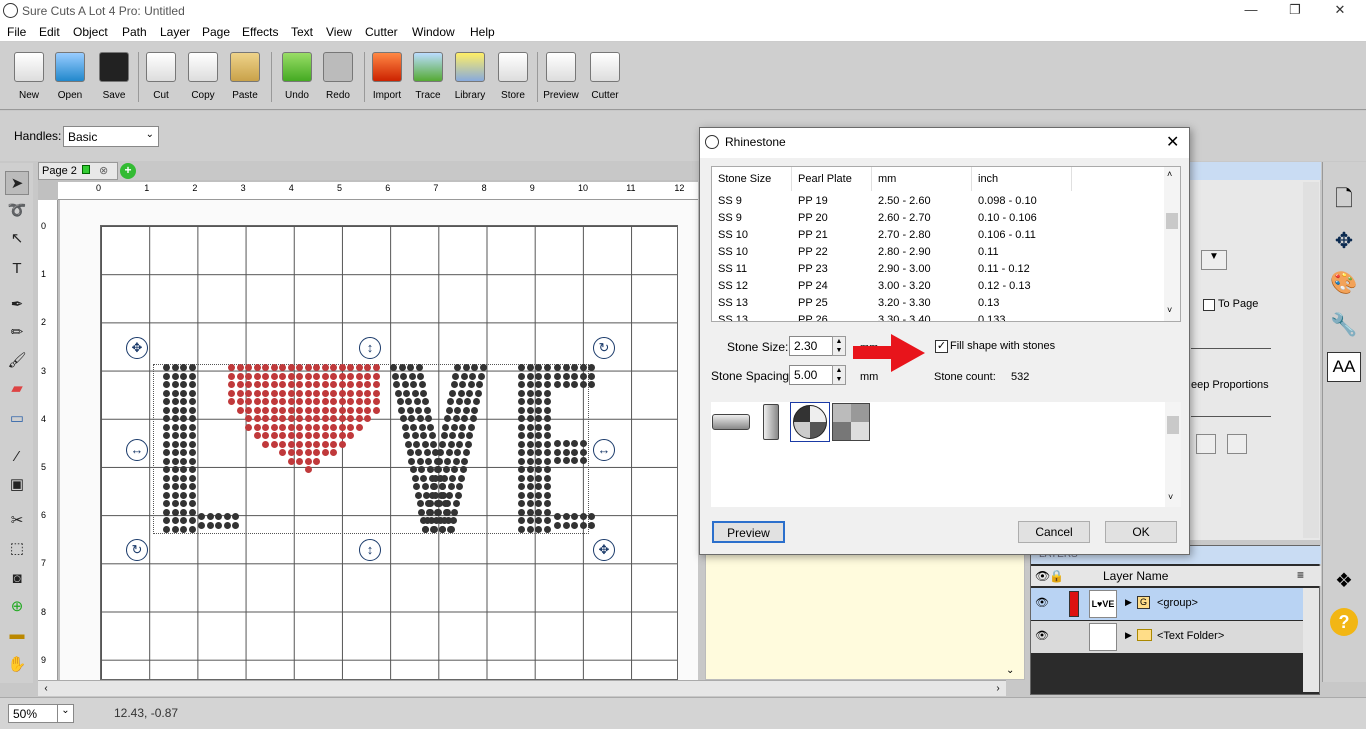 This screenshot has width=1366, height=729. What do you see at coordinates (938, 269) in the screenshot?
I see `table-row: SS 11 PP 23 2.90 - 3.00 0.11 - 0.12` at bounding box center [938, 269].